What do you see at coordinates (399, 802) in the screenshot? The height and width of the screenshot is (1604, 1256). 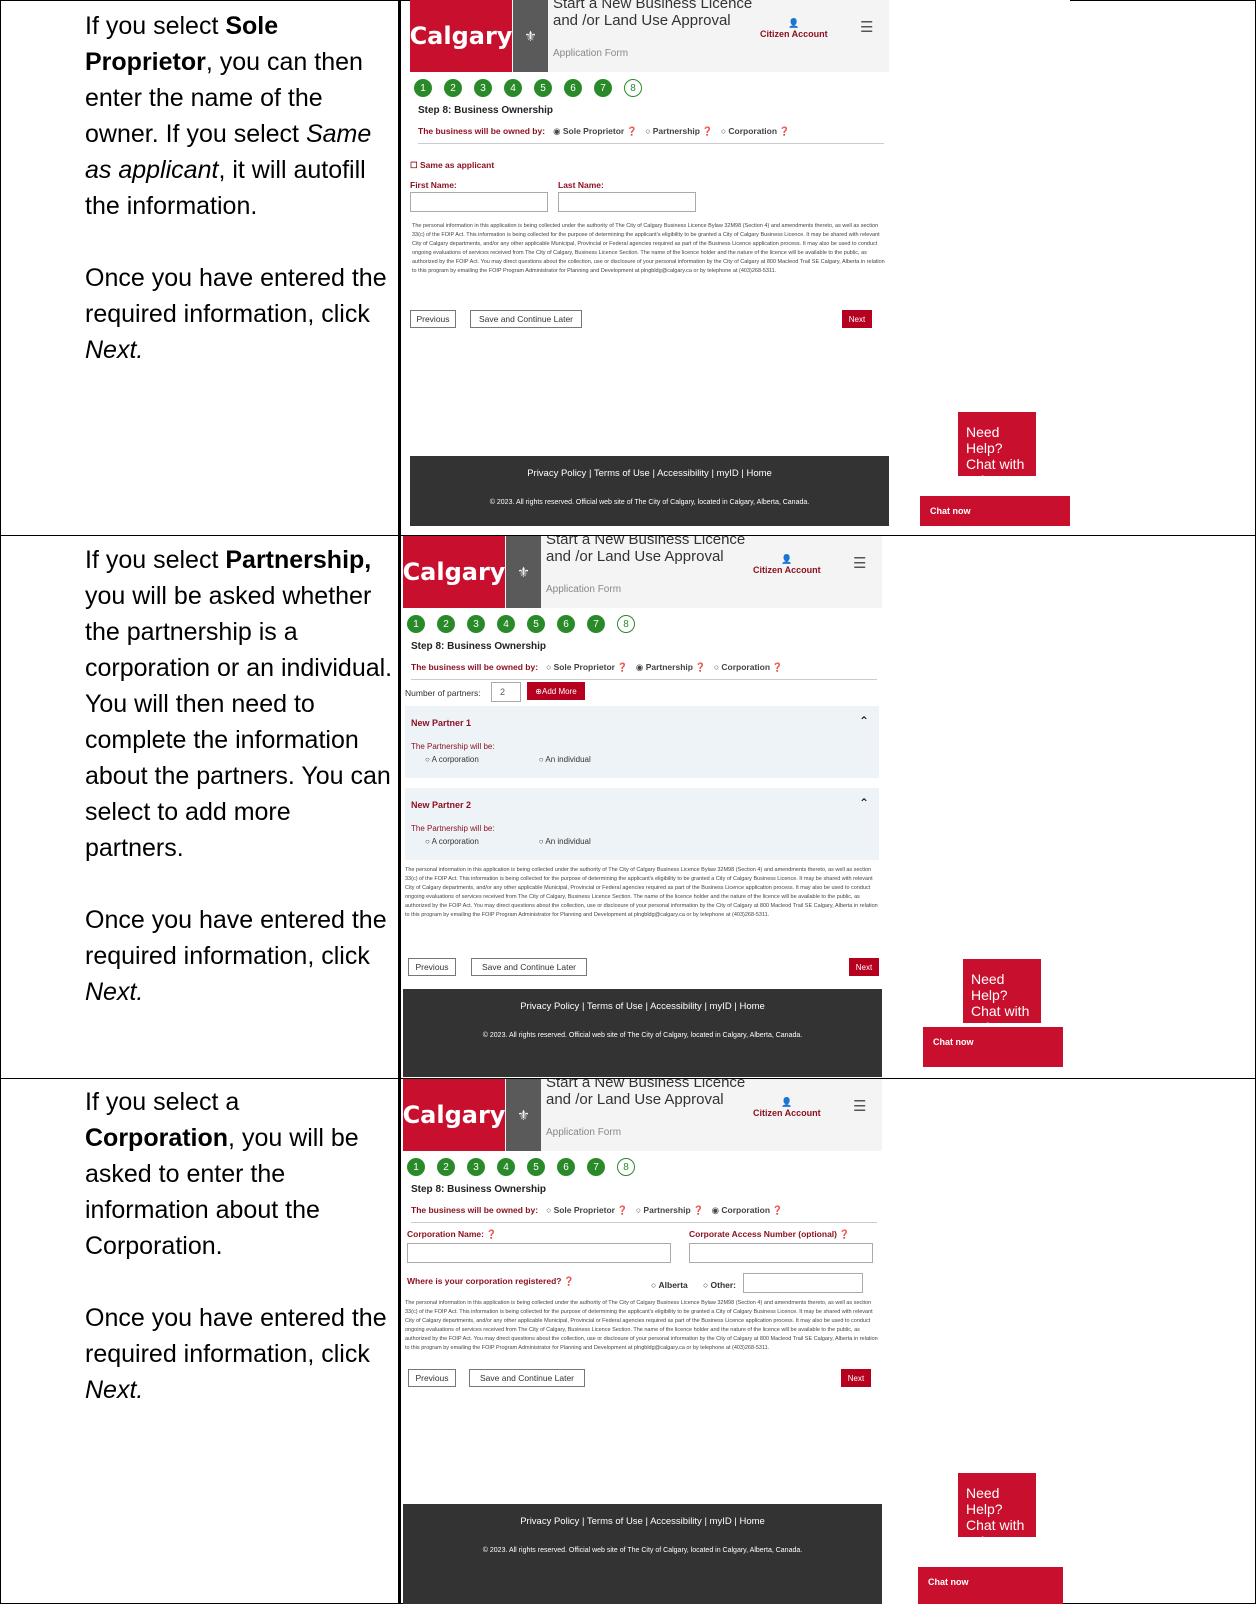 I see `column-divider` at bounding box center [399, 802].